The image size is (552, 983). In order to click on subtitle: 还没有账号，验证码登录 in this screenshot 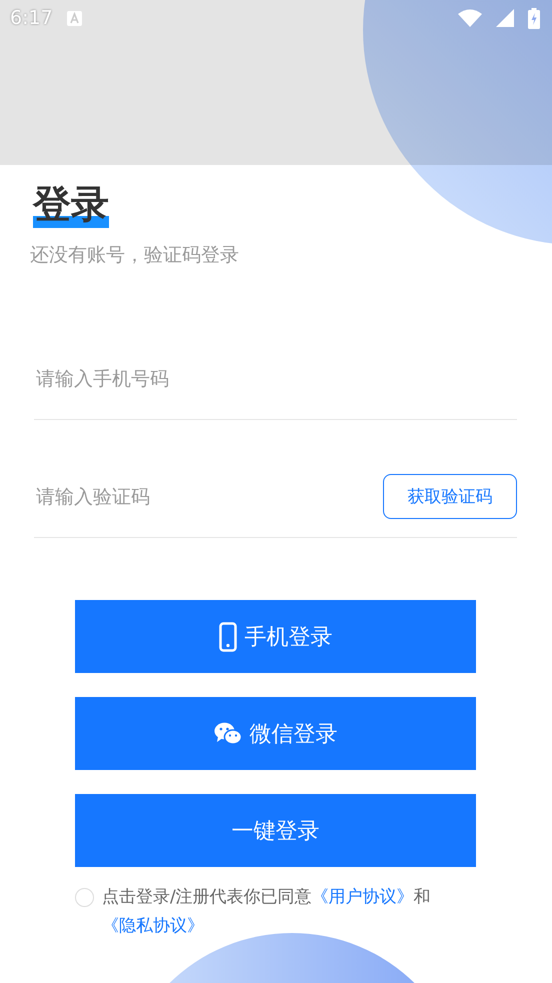, I will do `click(135, 255)`.